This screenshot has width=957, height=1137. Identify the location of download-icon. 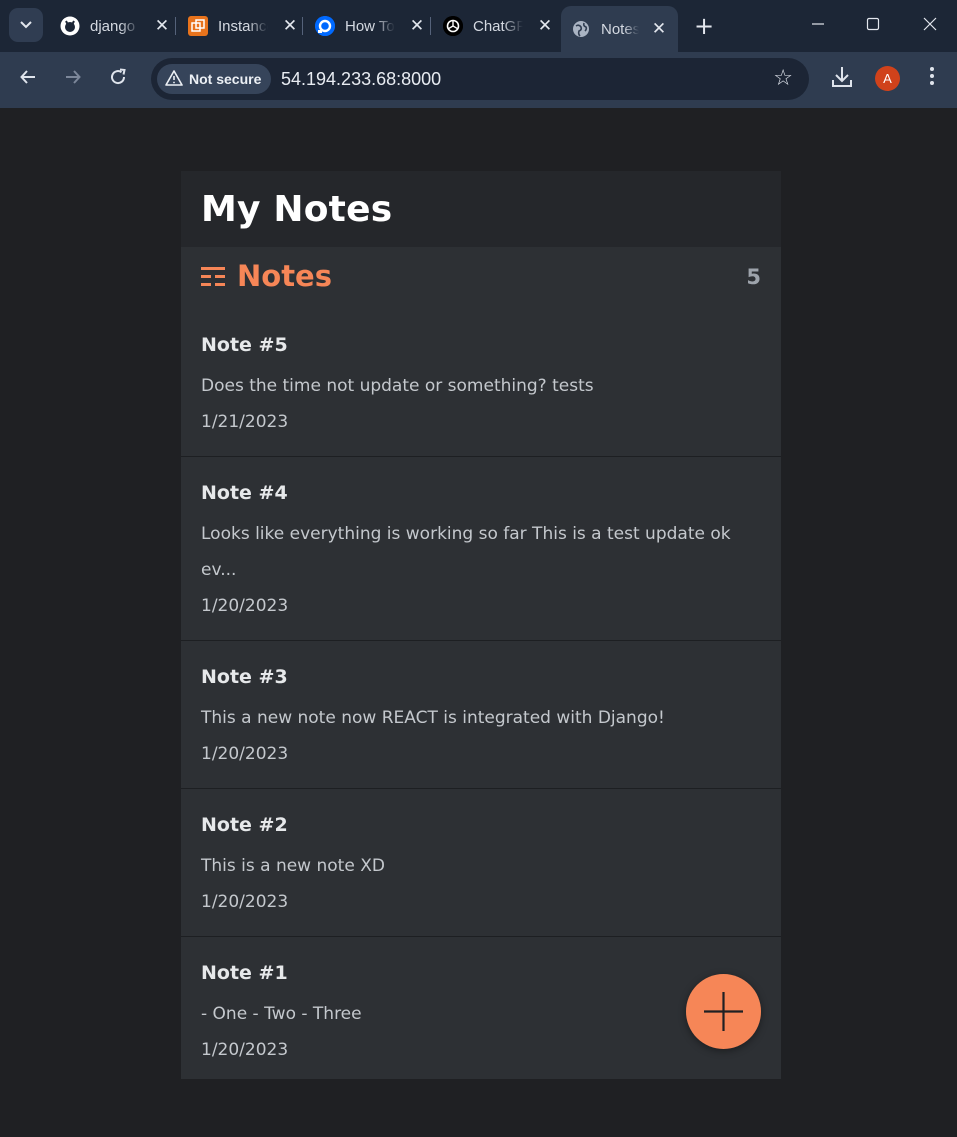
(842, 81).